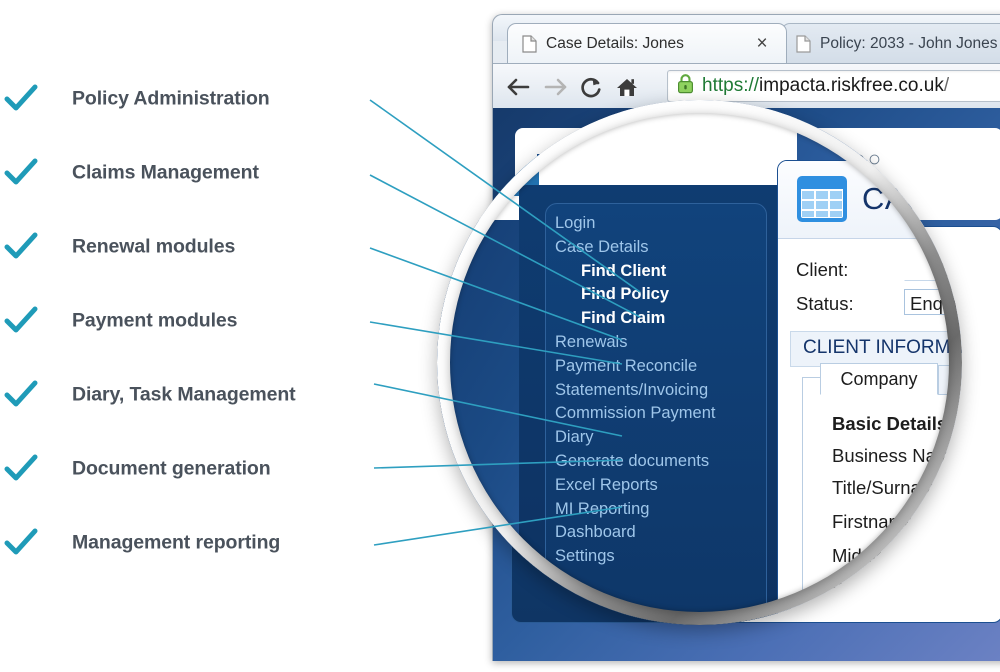 The width and height of the screenshot is (1000, 672). I want to click on field-label-firstname: Firstname:, so click(876, 521).